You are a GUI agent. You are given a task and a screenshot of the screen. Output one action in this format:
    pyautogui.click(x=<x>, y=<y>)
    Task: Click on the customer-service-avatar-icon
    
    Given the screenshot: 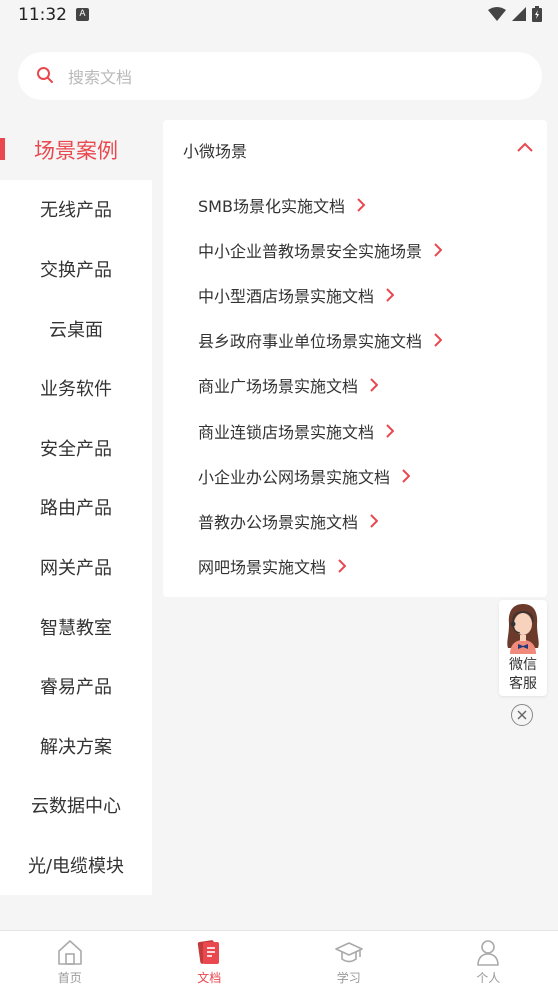 What is the action you would take?
    pyautogui.click(x=523, y=628)
    